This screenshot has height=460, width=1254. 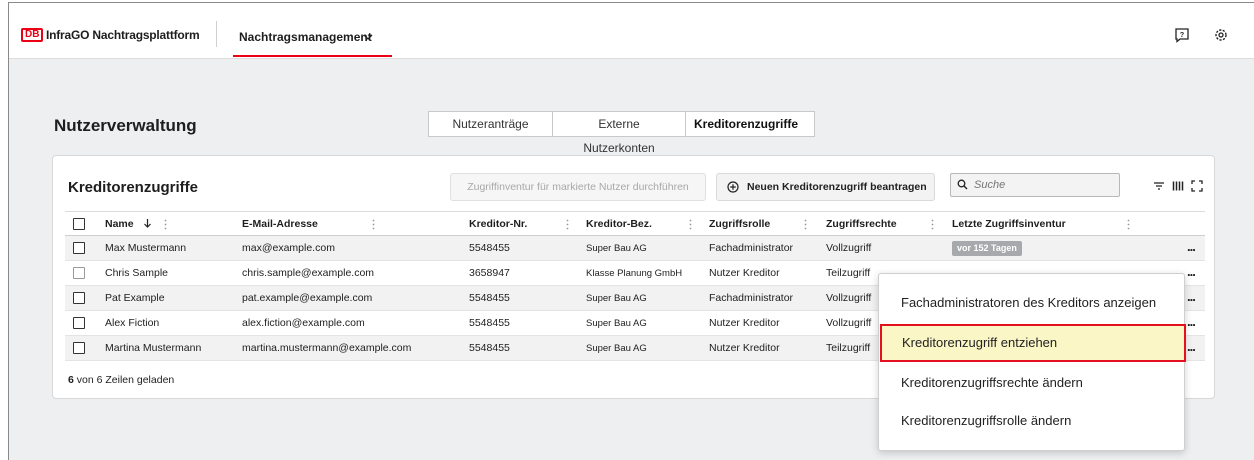 I want to click on inventur-badge: vor 152 Tagen, so click(x=987, y=248).